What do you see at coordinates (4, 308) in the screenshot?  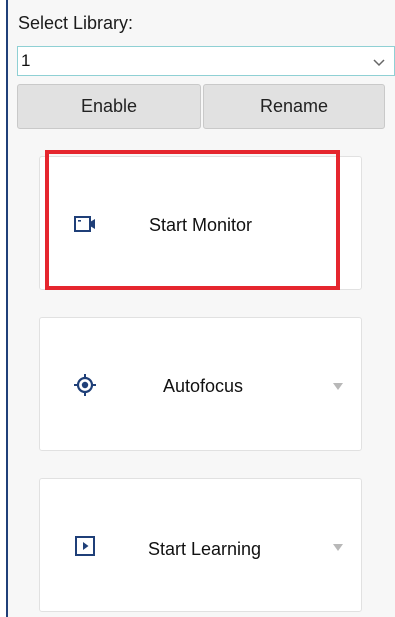 I see `left-edge-border` at bounding box center [4, 308].